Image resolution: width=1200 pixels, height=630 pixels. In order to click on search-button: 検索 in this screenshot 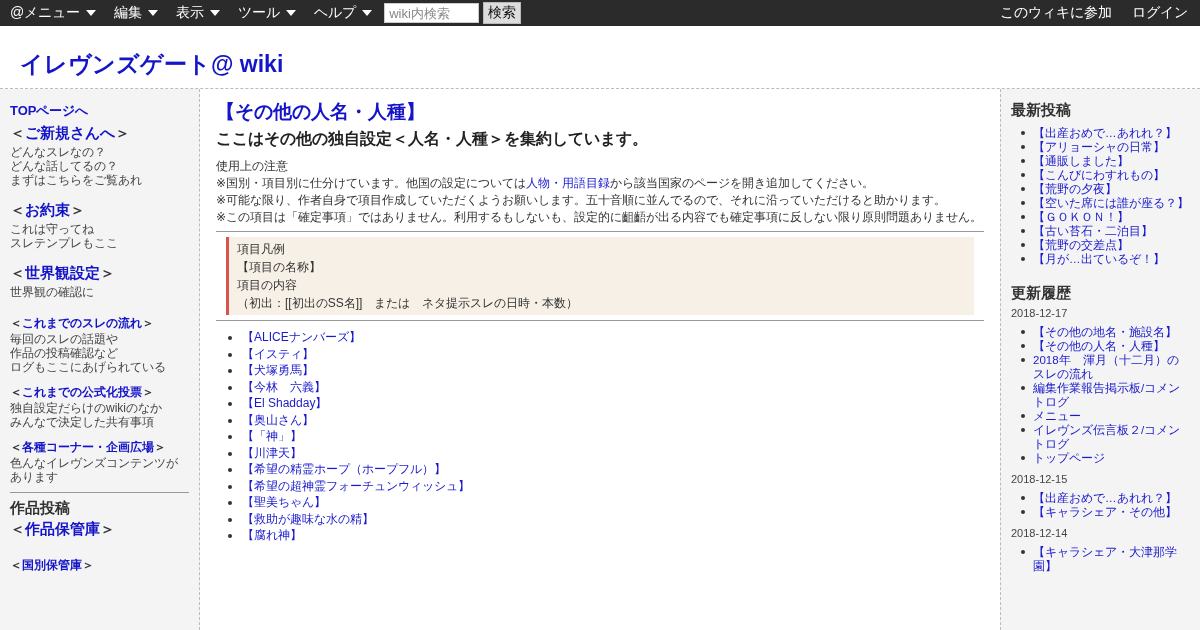, I will do `click(502, 13)`.